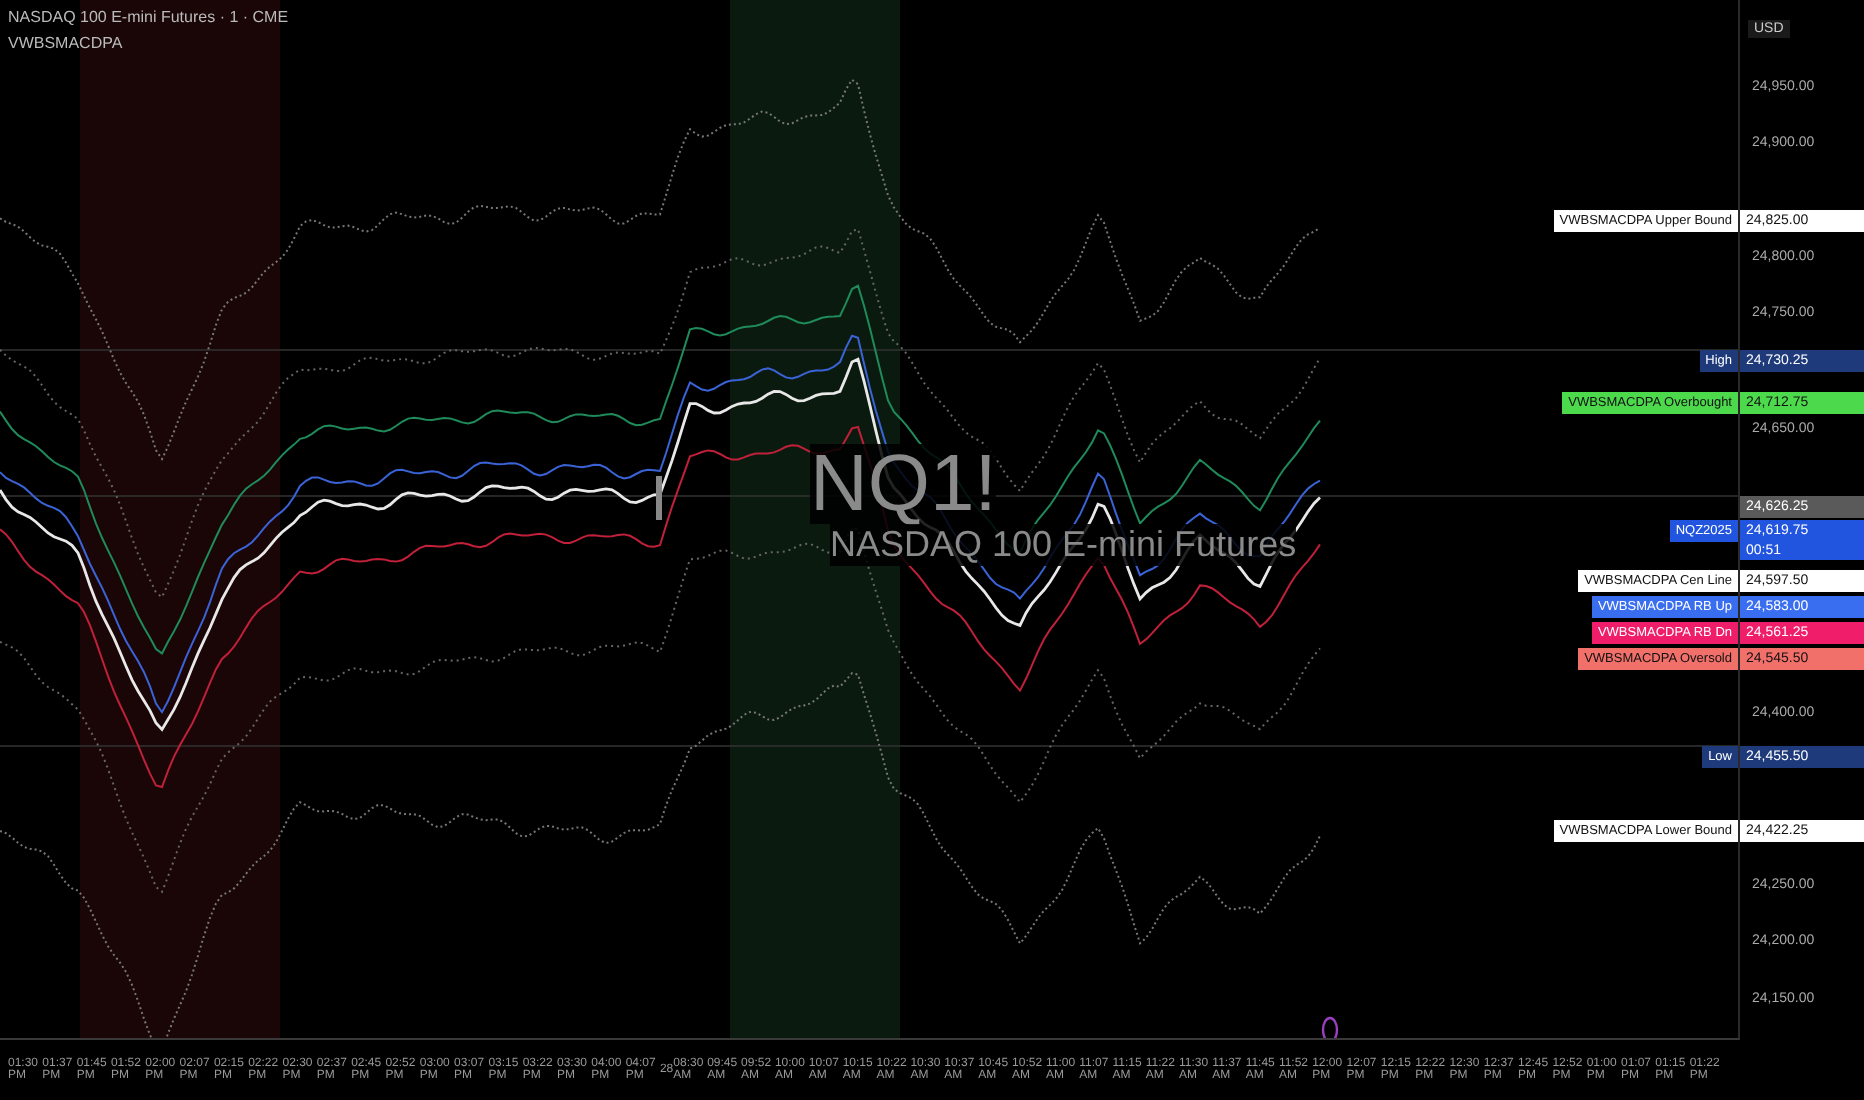  I want to click on watermark-ticker: NQ1!, so click(903, 484).